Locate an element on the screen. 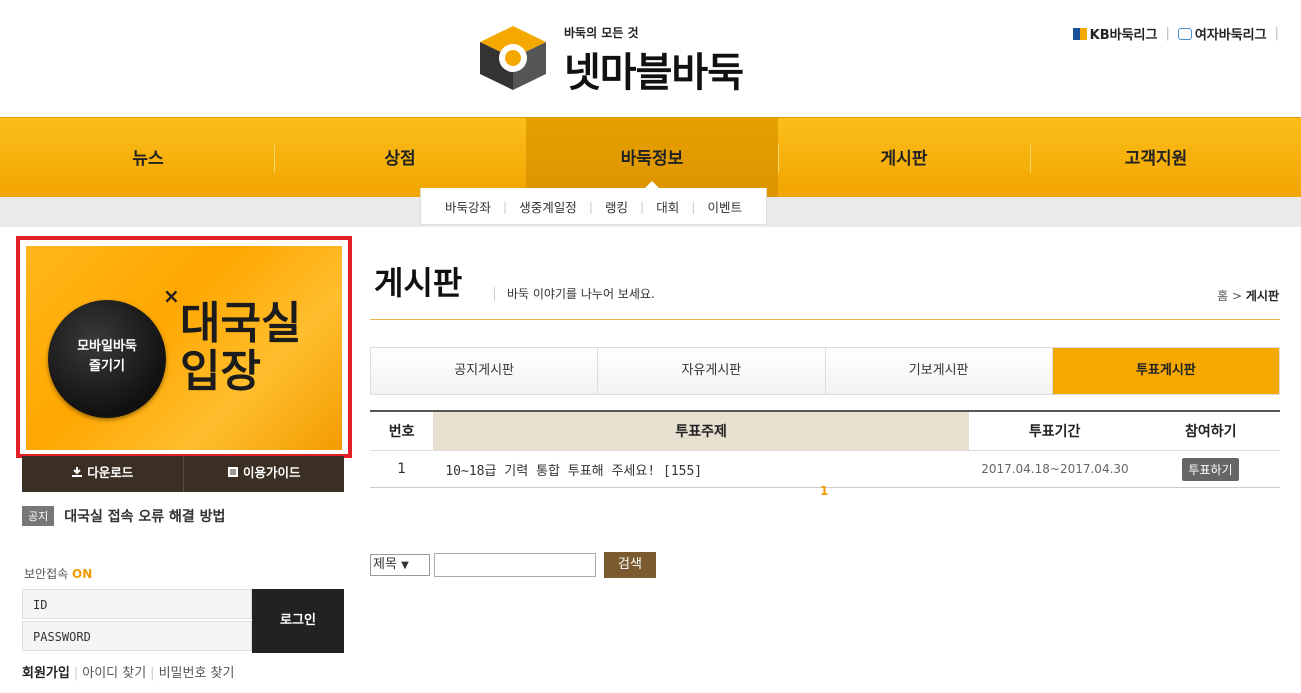 Image resolution: width=1301 pixels, height=693 pixels. breadcrumb: 홈 > 게시판 is located at coordinates (1248, 296).